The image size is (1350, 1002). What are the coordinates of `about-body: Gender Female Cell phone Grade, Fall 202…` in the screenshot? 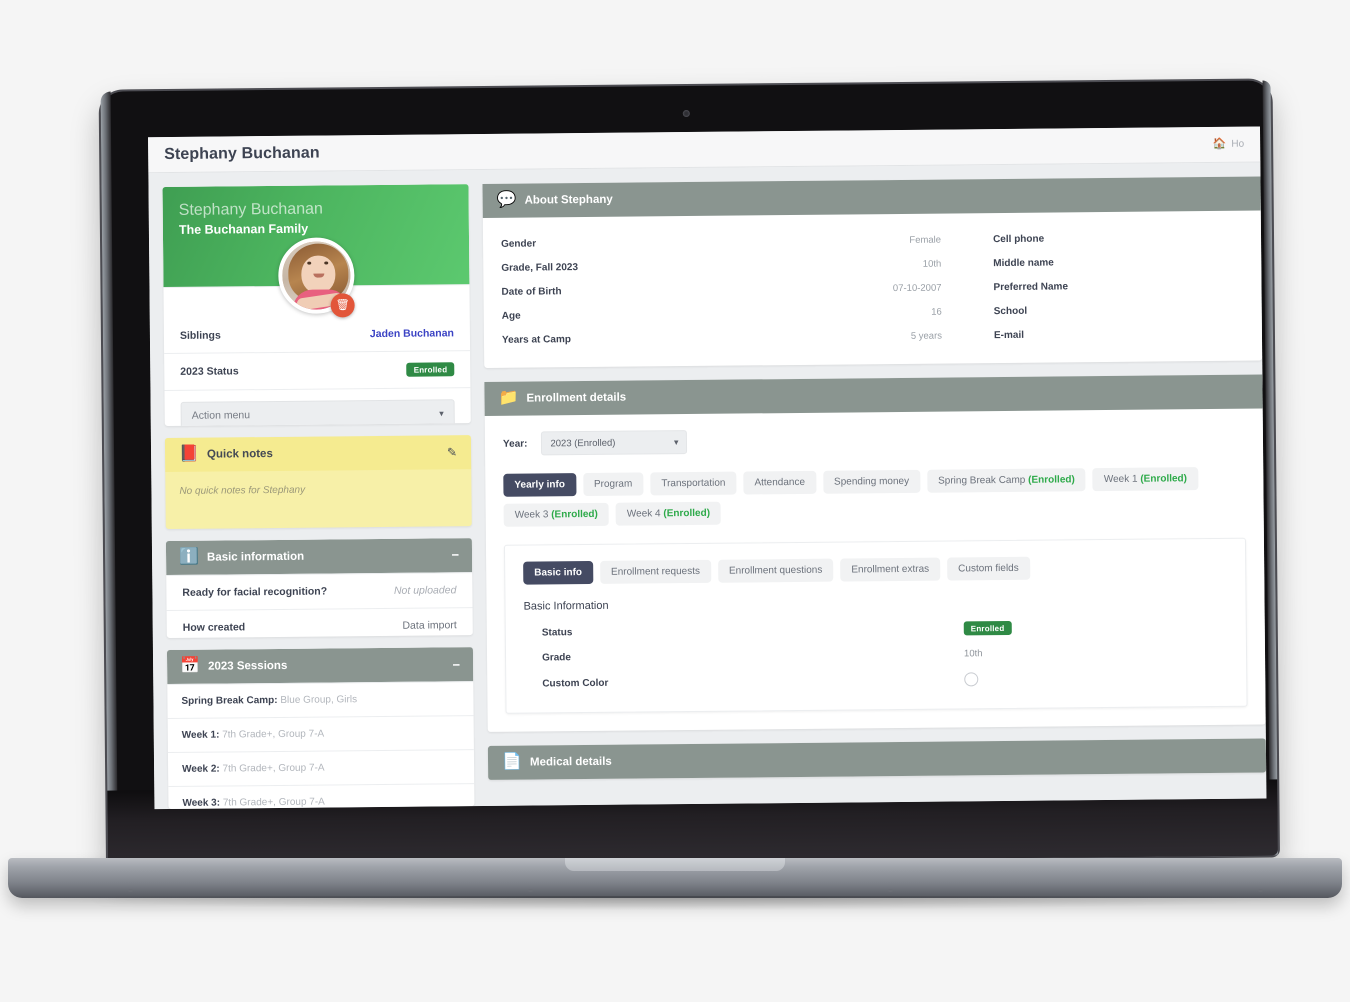 It's located at (872, 289).